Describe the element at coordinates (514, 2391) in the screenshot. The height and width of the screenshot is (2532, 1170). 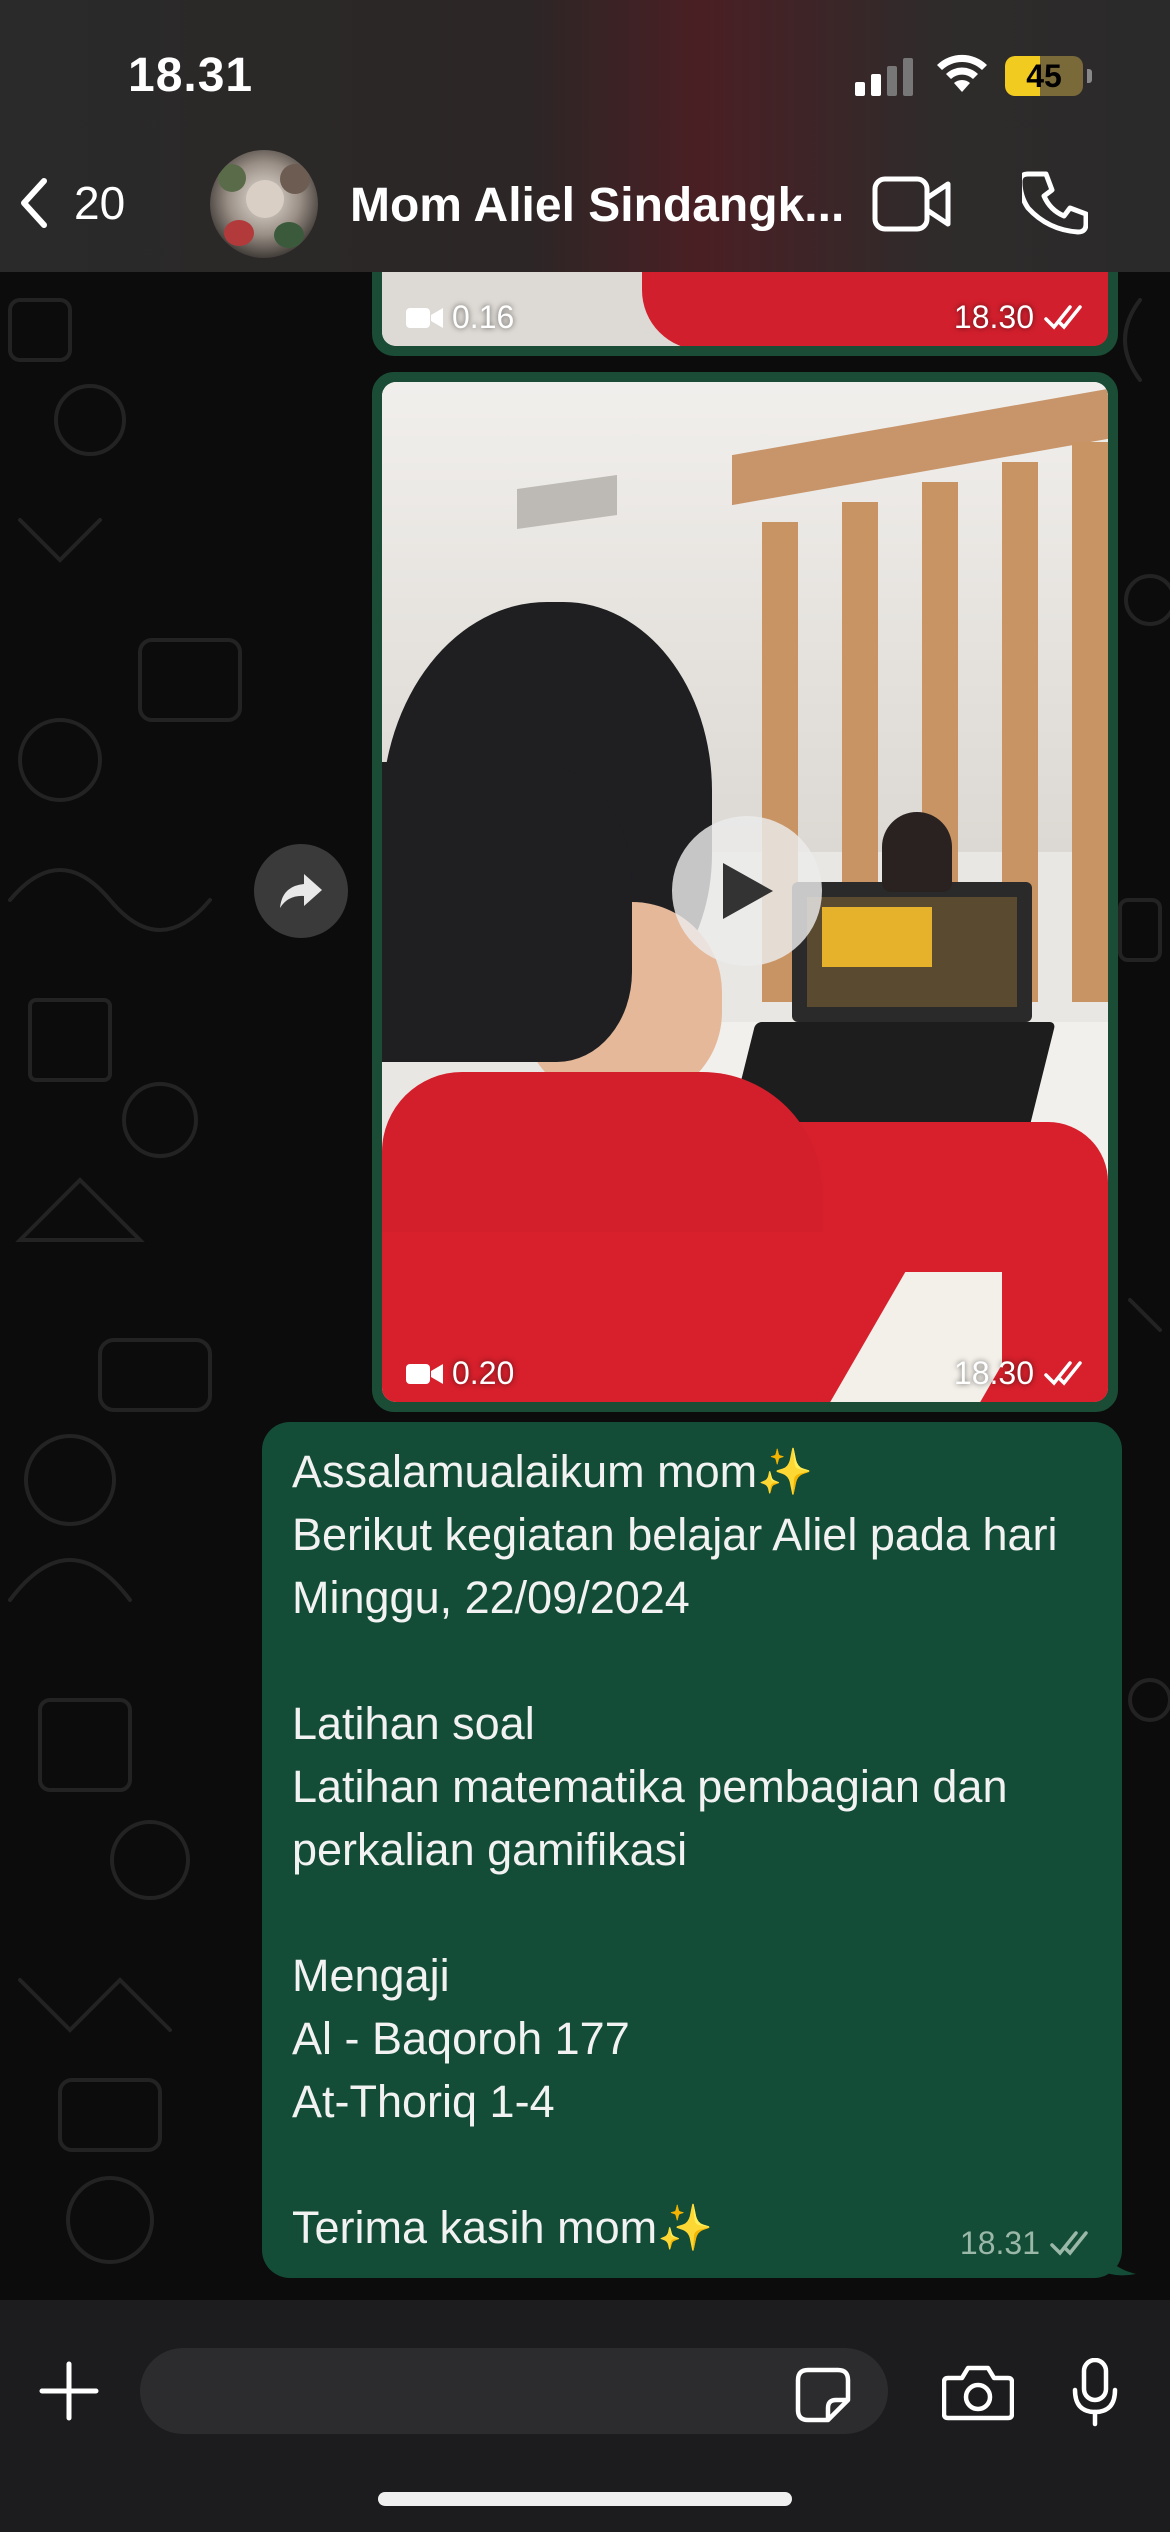
I see `message-input` at that location.